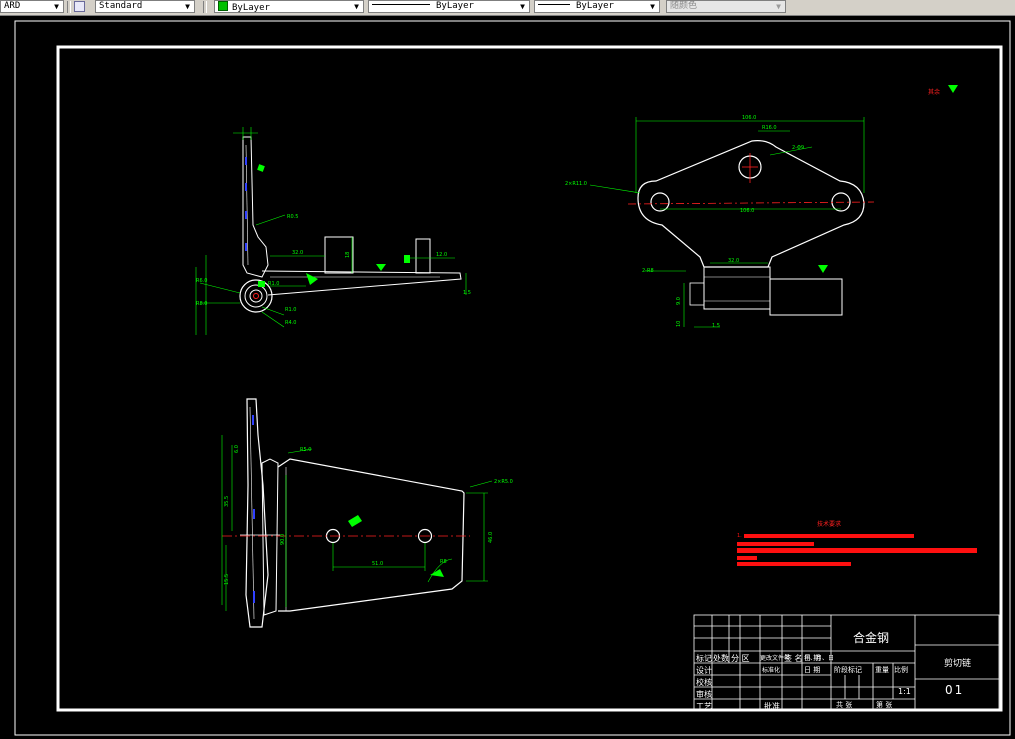  What do you see at coordinates (283, 539) in the screenshot?
I see `svg-text: 90.0` at bounding box center [283, 539].